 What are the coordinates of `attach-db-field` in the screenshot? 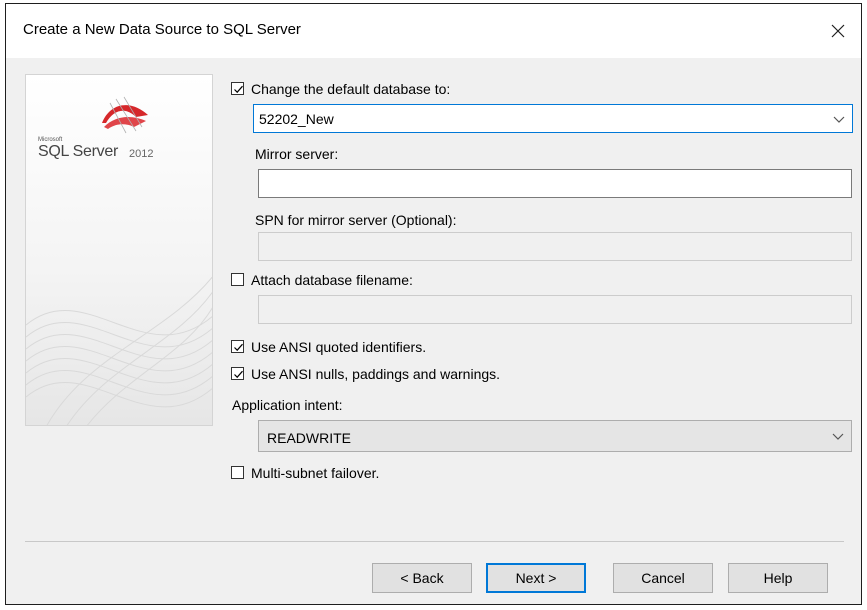 It's located at (555, 309).